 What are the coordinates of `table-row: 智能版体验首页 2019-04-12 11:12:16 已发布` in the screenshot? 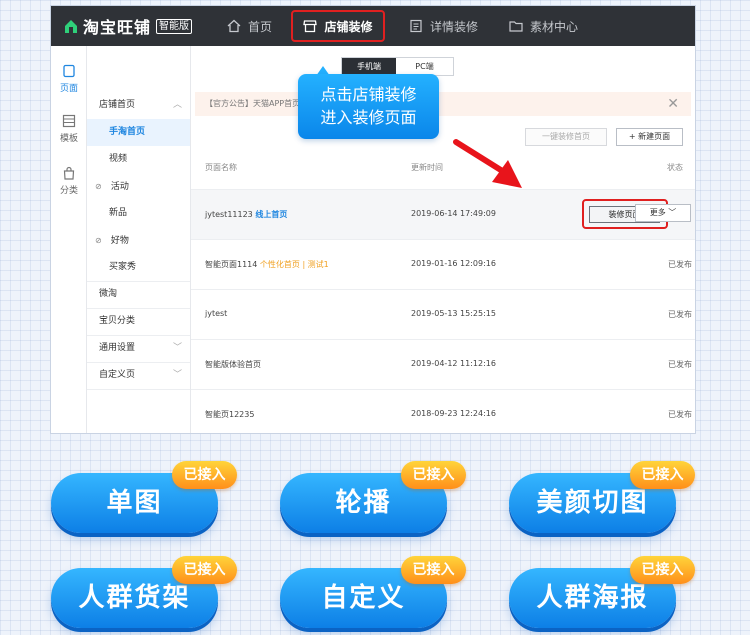 It's located at (443, 364).